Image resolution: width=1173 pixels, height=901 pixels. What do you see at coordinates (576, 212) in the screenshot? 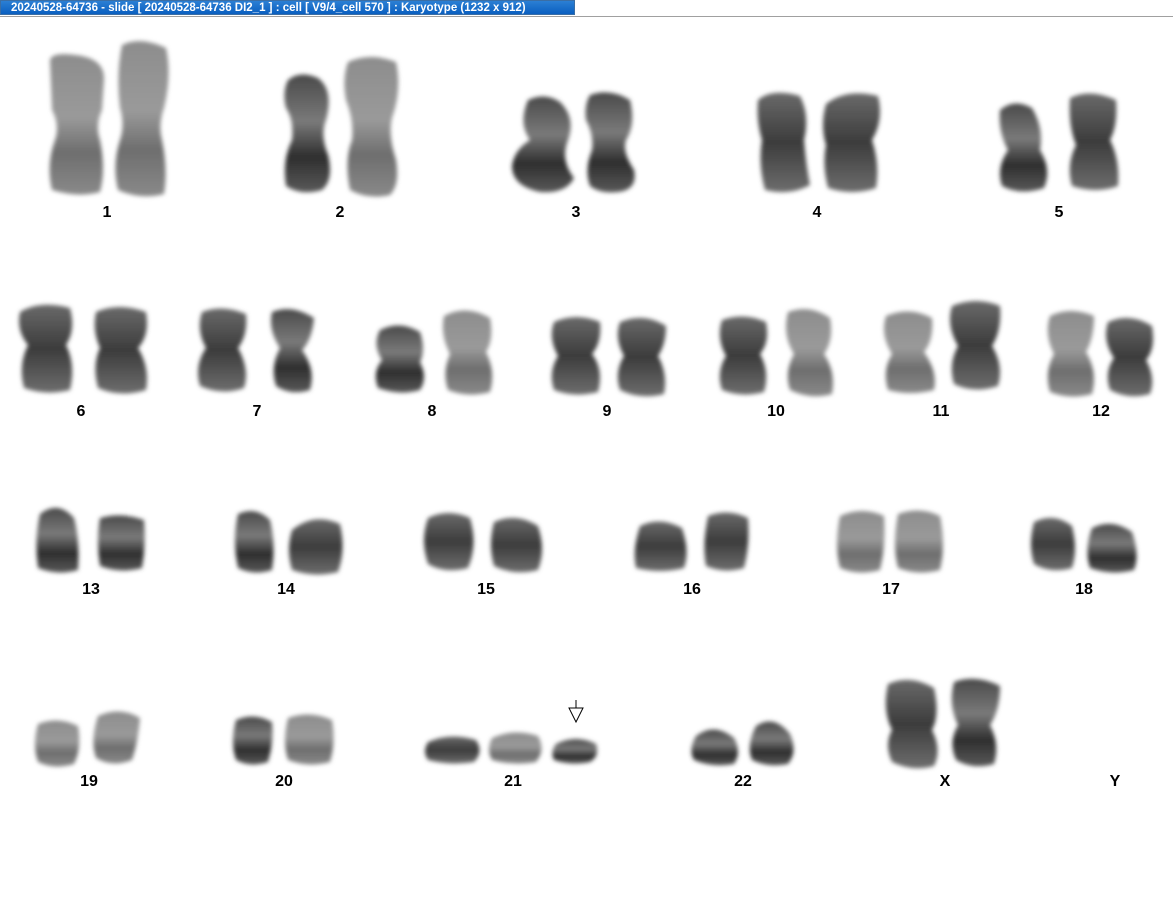
I see `chromosome-label-3: 3` at bounding box center [576, 212].